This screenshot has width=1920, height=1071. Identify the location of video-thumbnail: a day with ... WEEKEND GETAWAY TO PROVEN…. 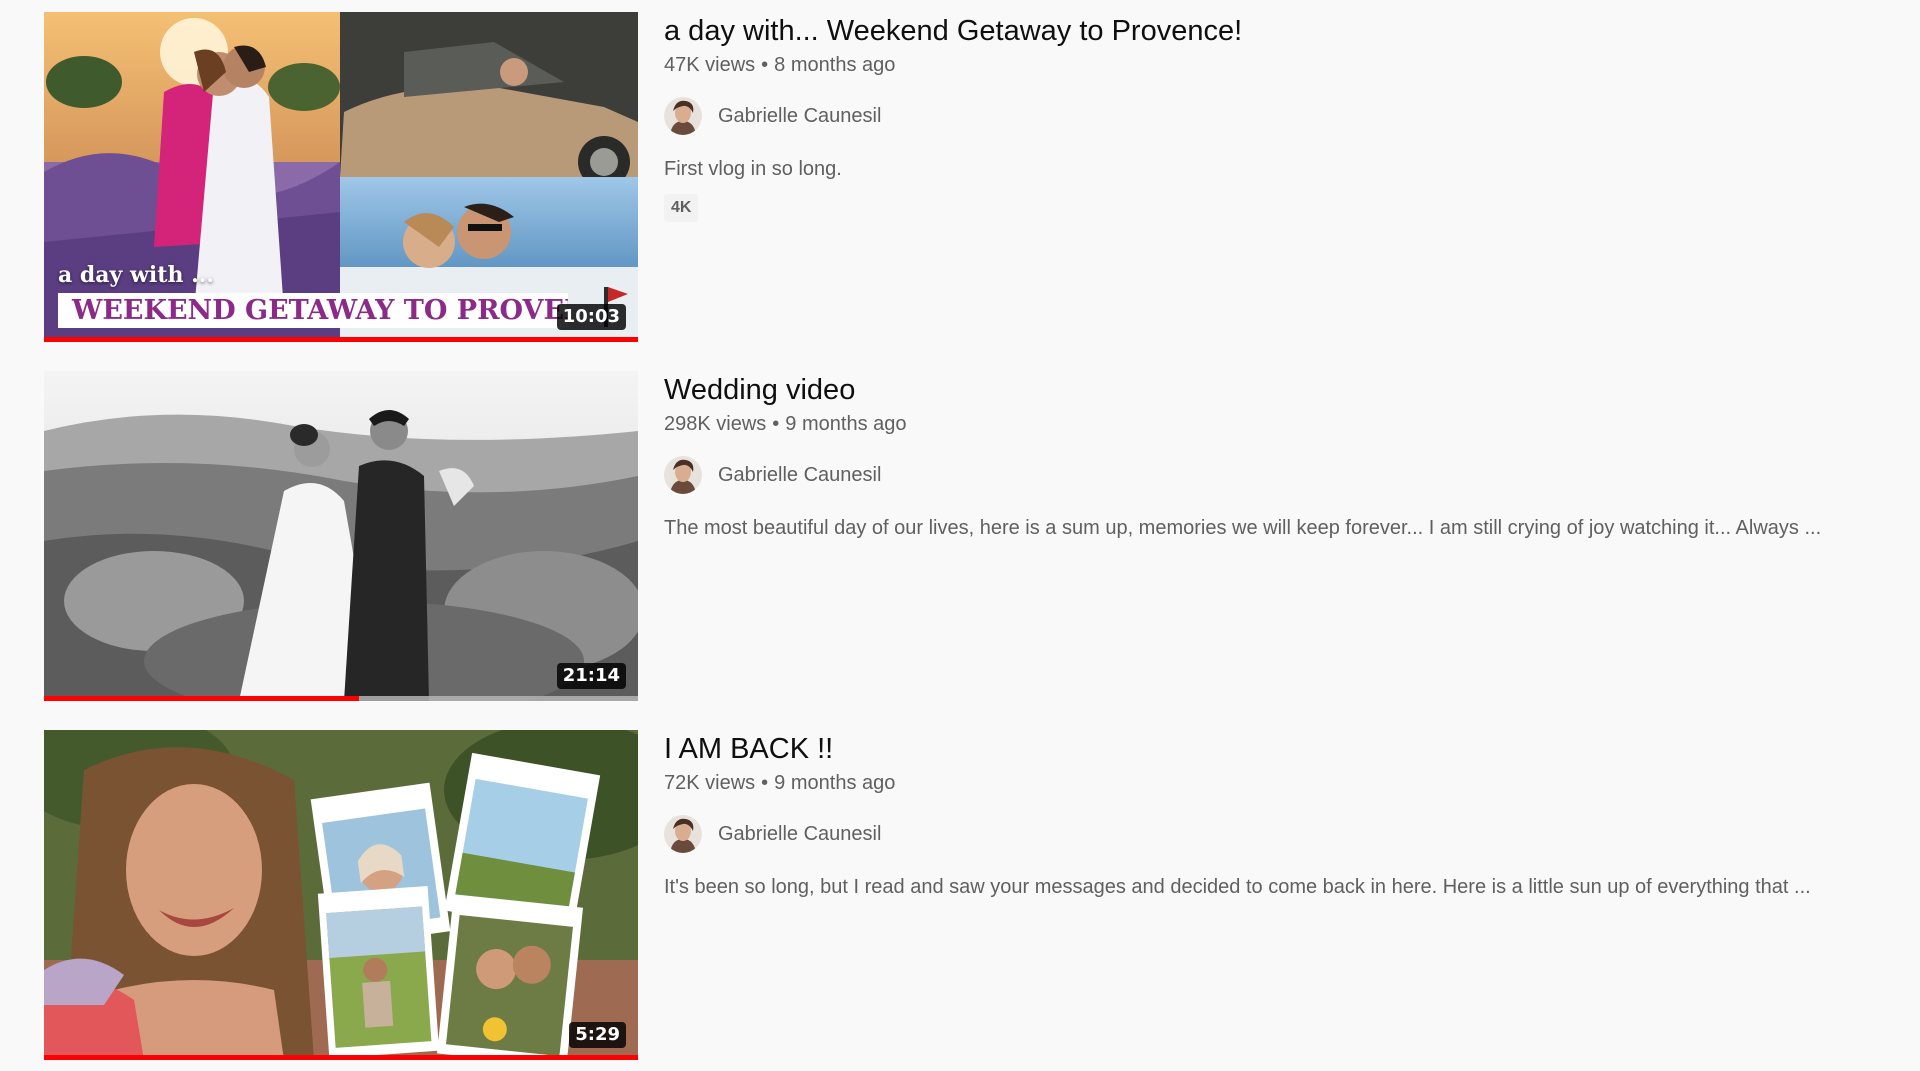
(341, 177).